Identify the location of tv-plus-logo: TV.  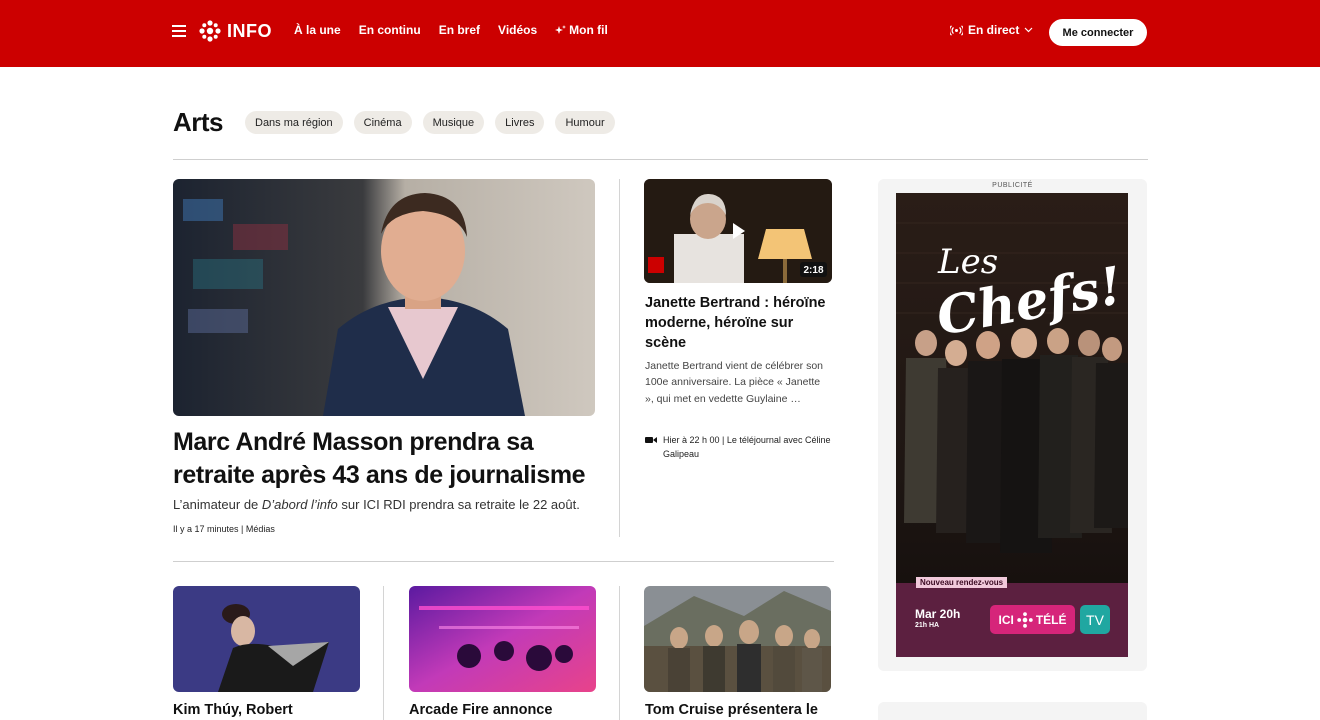
(1095, 619).